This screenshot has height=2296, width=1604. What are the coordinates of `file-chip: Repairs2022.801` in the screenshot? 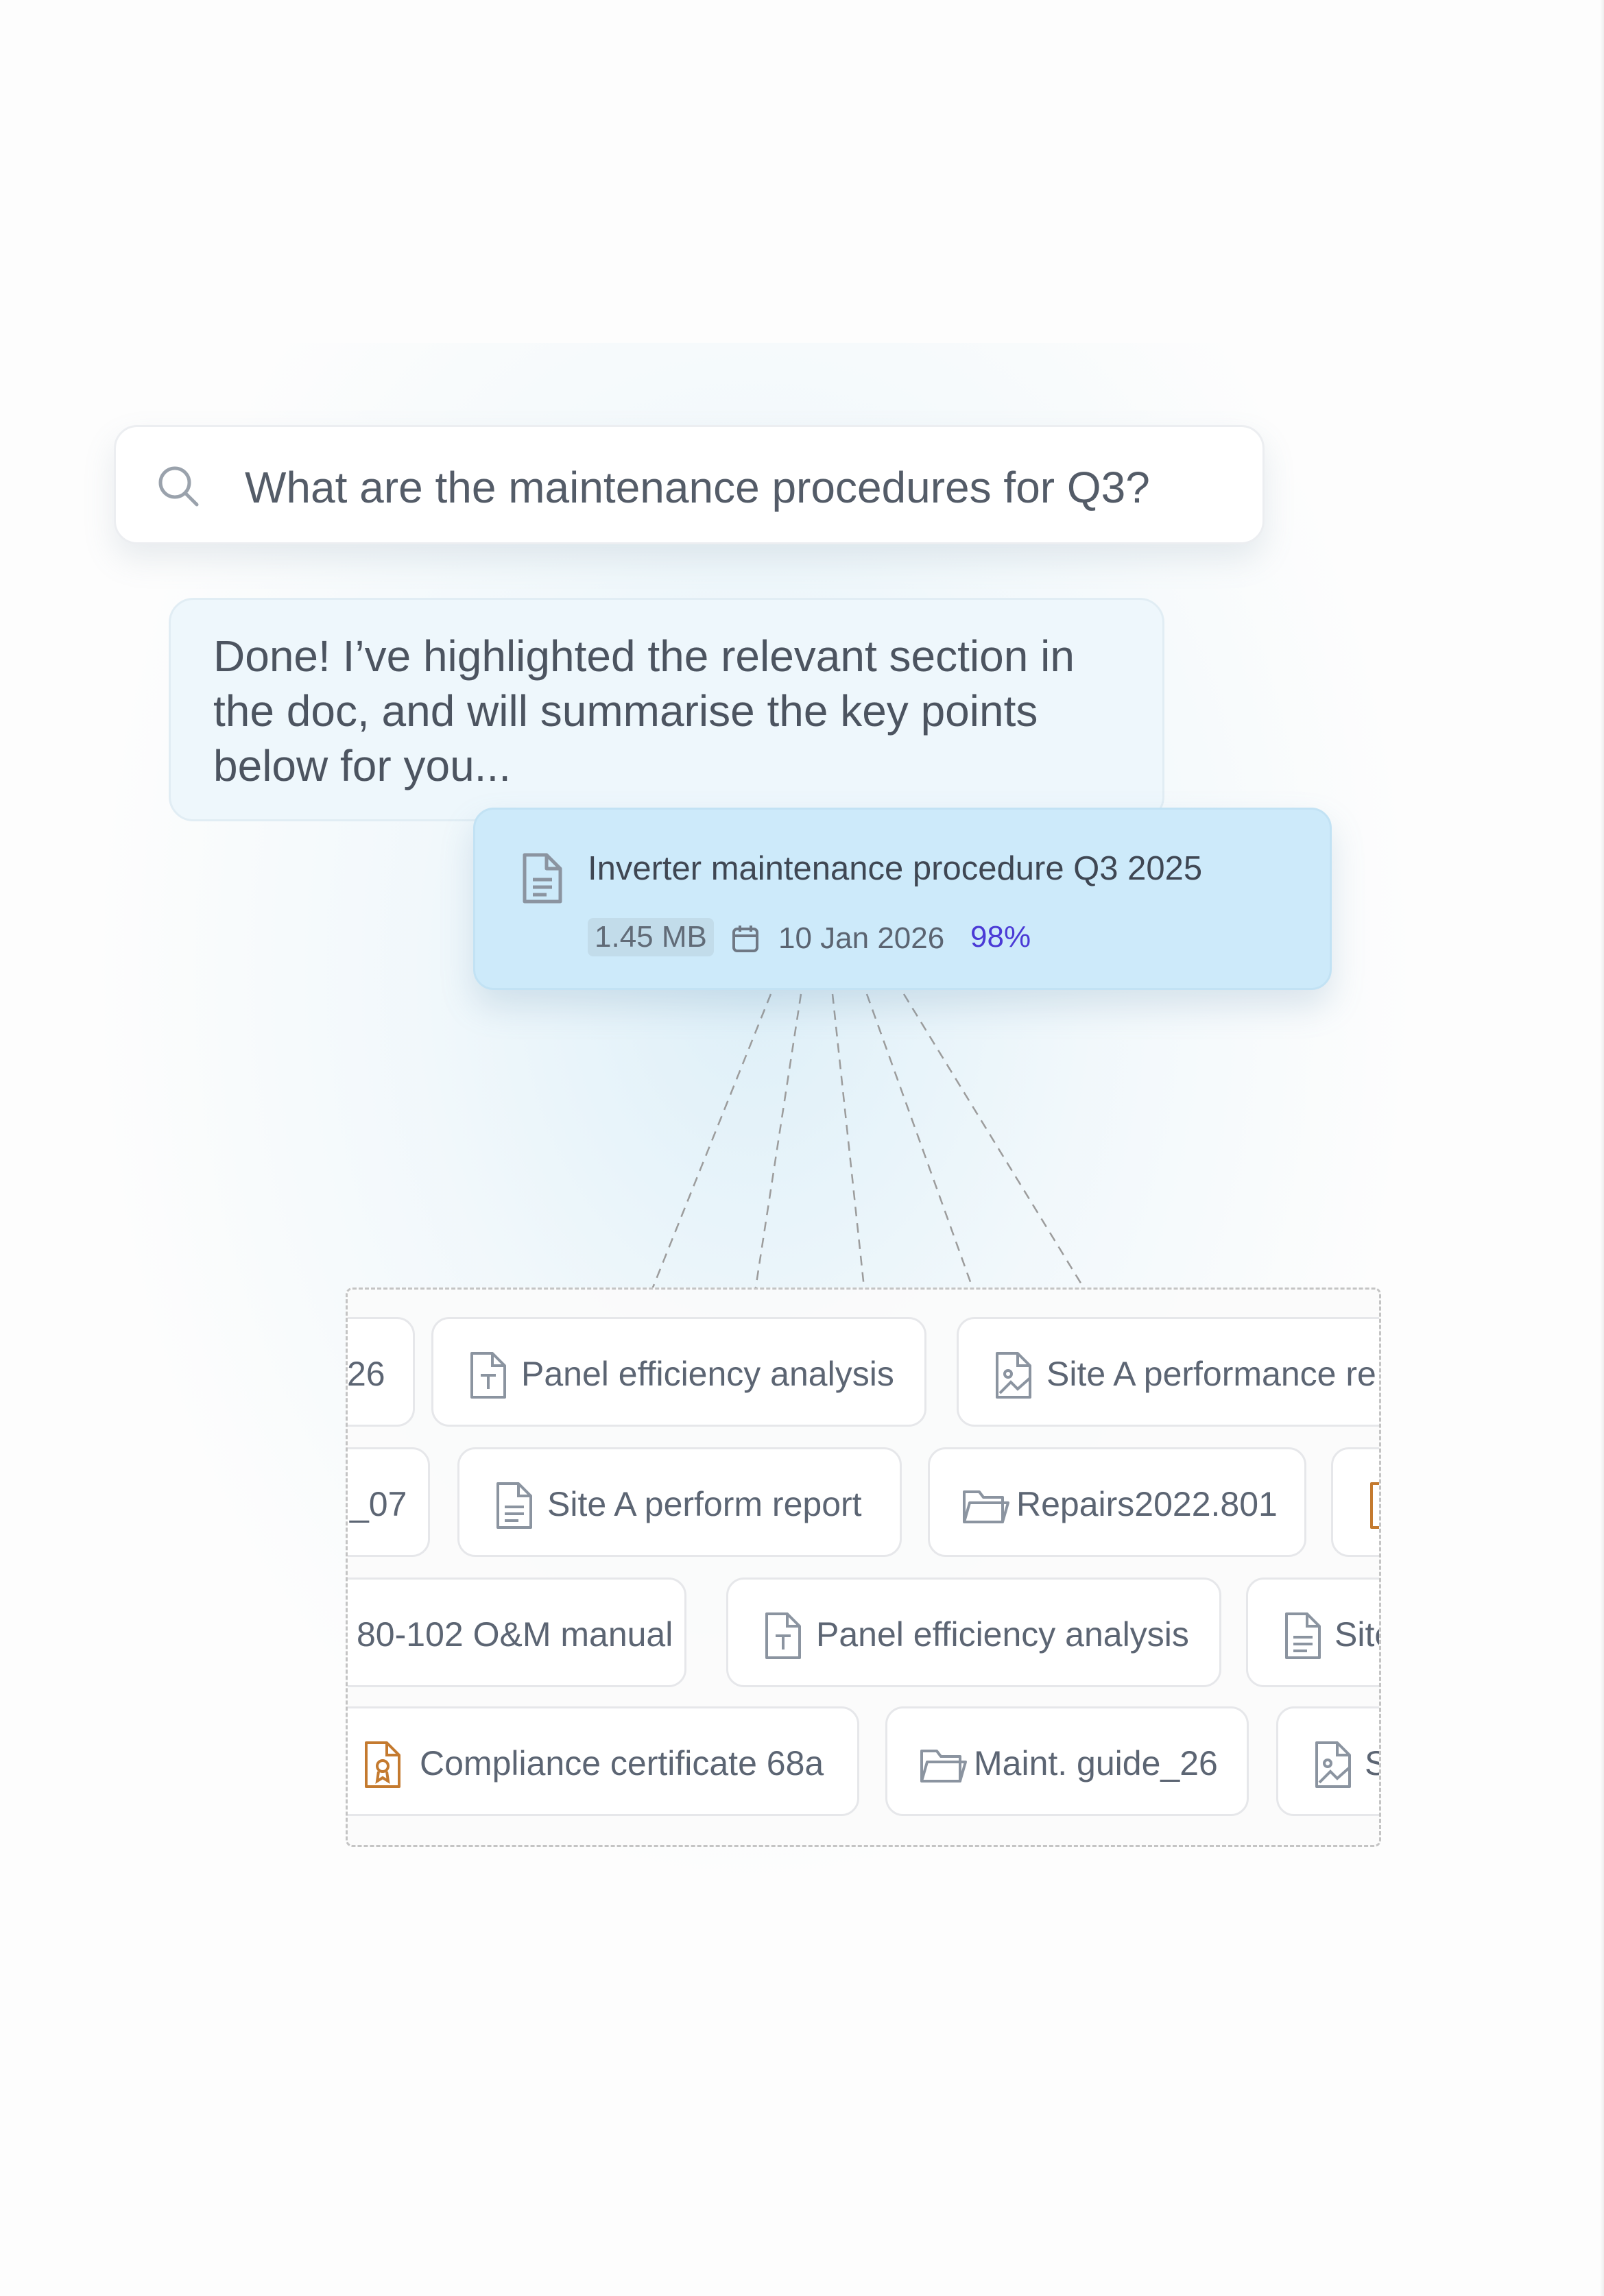 It's located at (1117, 1502).